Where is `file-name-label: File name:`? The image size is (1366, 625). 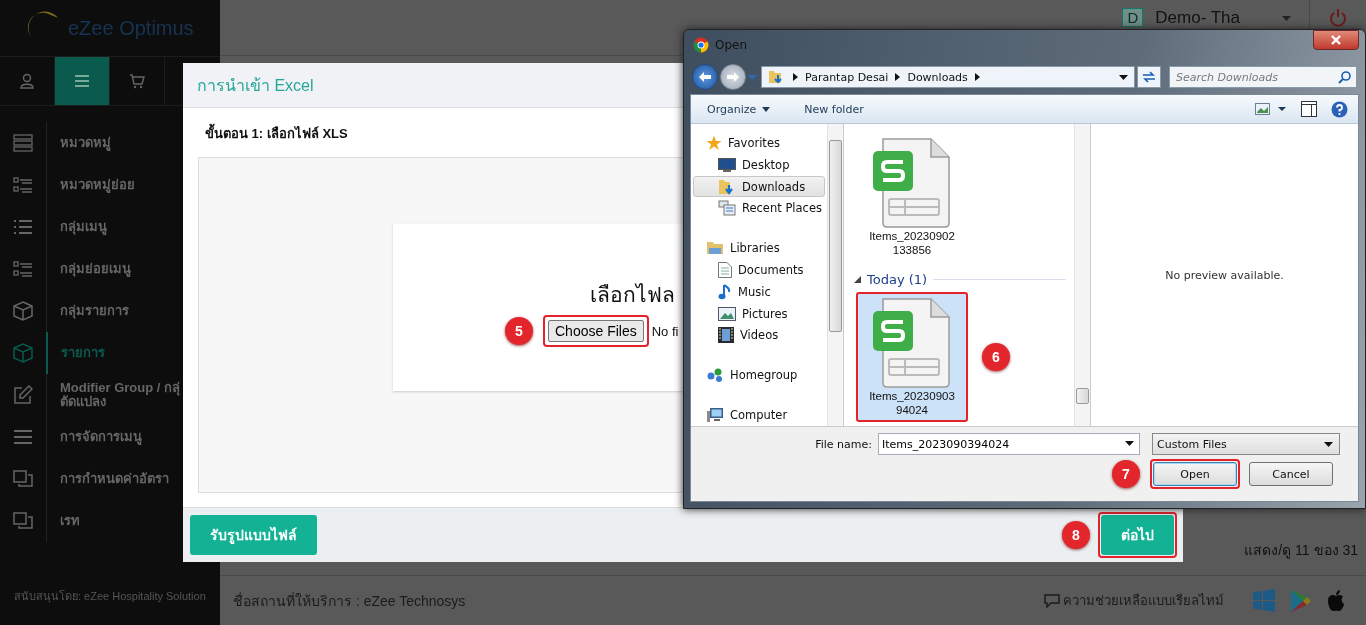 file-name-label: File name: is located at coordinates (843, 444).